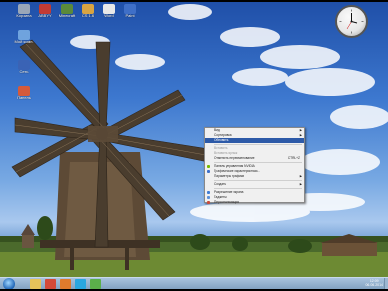  Describe the element at coordinates (24, 16) in the screenshot. I see `desktop-icon-label: Корзина` at that location.